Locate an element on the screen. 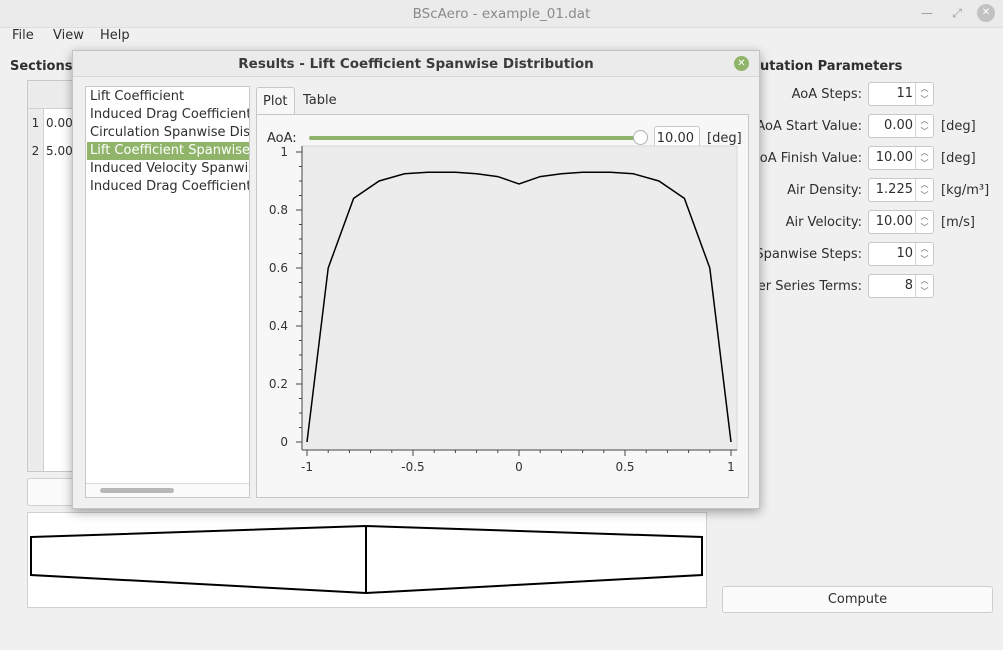  row-number: 1 is located at coordinates (36, 123).